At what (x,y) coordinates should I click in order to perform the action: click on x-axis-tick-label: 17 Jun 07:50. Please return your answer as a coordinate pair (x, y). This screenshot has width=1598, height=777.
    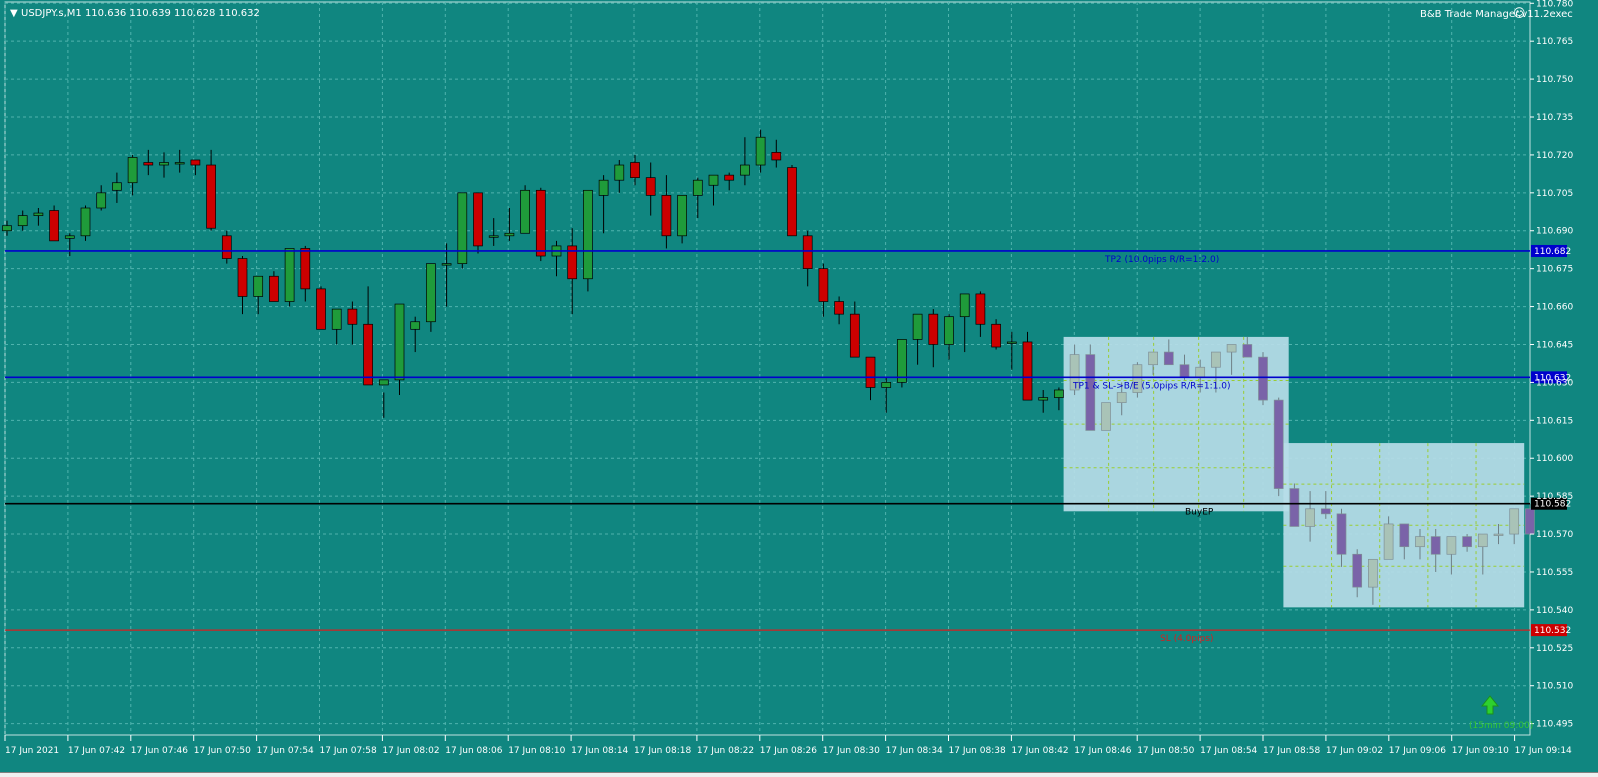
    Looking at the image, I should click on (222, 751).